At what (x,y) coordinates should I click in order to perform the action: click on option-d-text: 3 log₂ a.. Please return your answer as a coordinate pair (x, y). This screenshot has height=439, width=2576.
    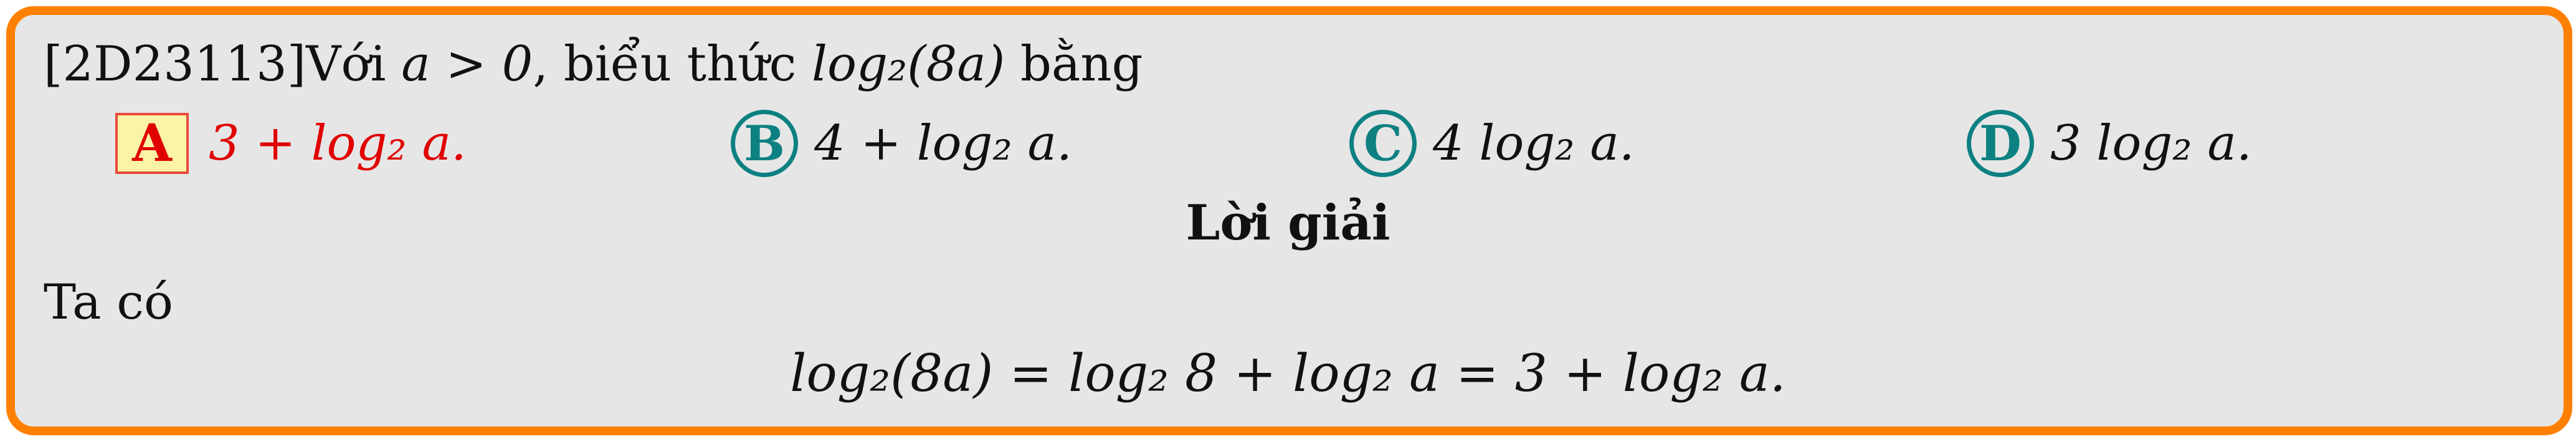
    Looking at the image, I should click on (2151, 143).